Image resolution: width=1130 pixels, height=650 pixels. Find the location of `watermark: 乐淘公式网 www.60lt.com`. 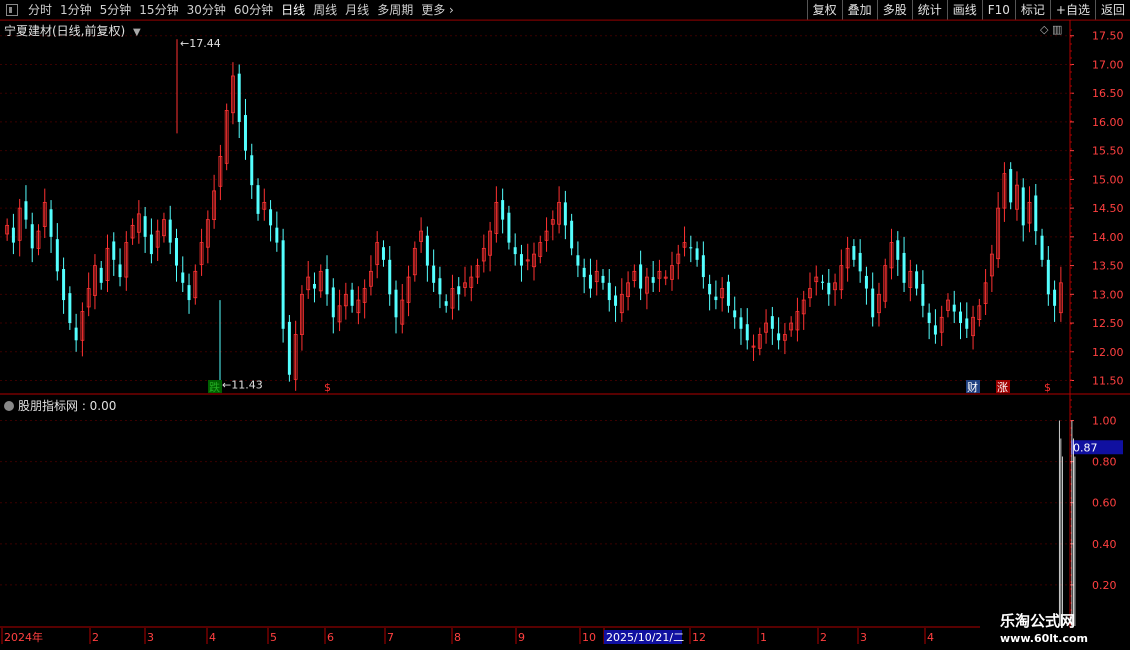

watermark: 乐淘公式网 www.60lt.com is located at coordinates (1044, 627).